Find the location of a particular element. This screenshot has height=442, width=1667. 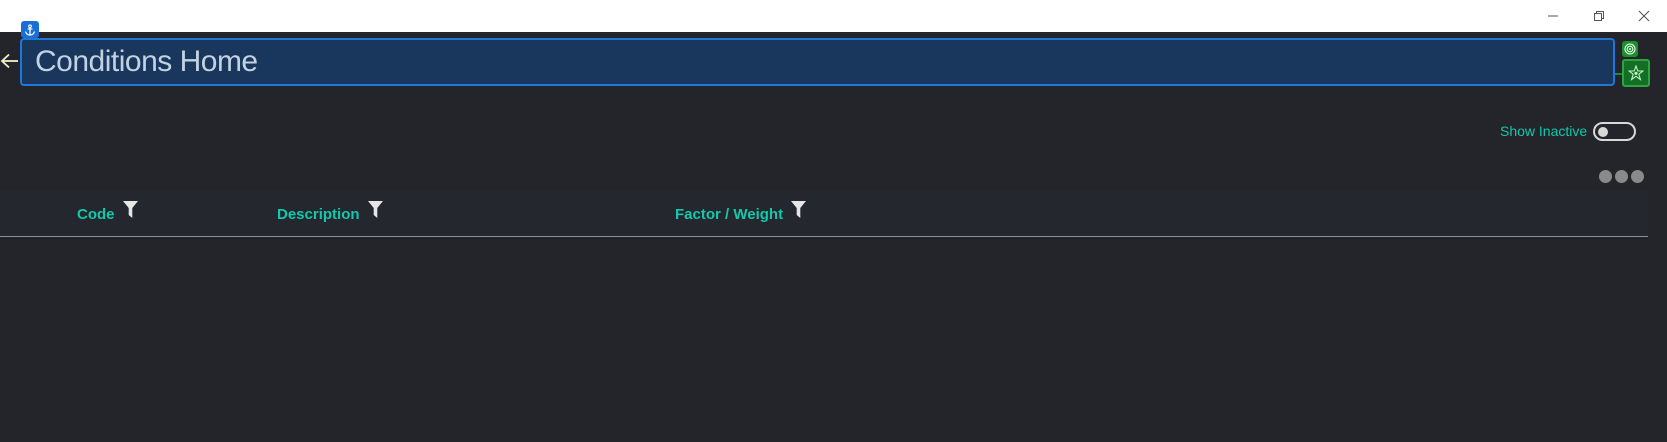

minimize-button is located at coordinates (1553, 16).